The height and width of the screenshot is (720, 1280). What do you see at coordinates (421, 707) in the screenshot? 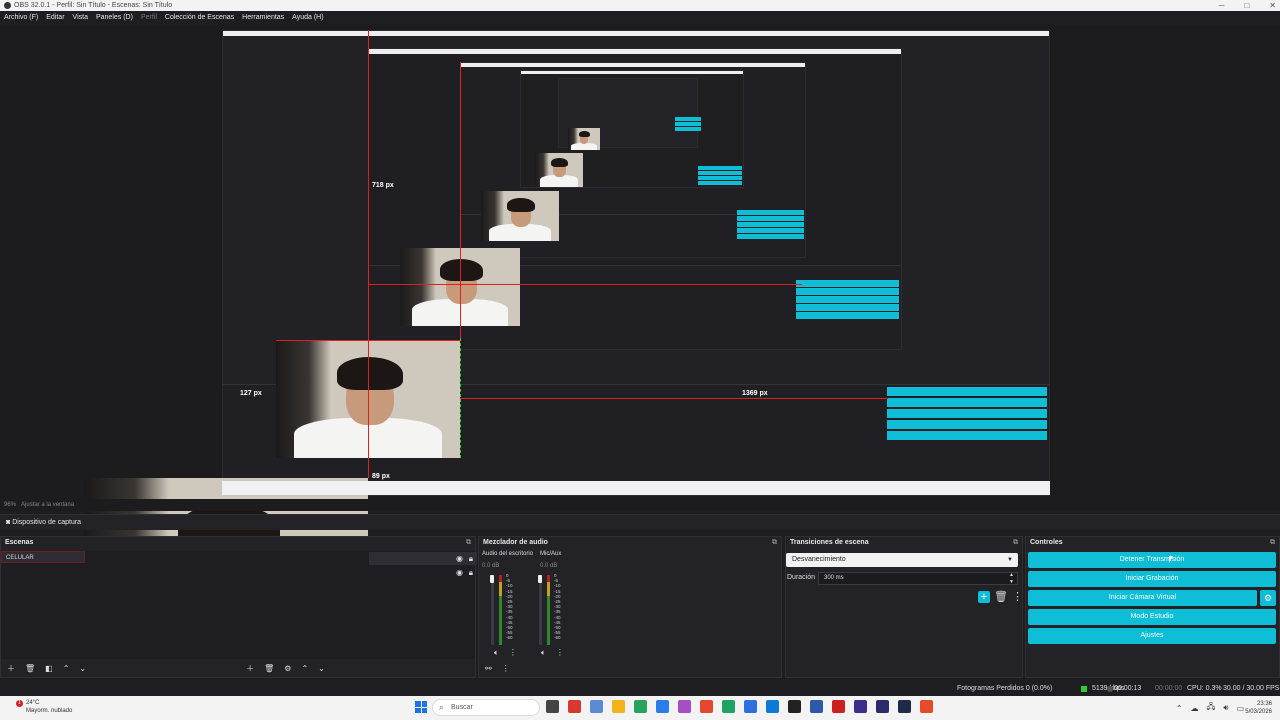
I see `windows-start-icon` at bounding box center [421, 707].